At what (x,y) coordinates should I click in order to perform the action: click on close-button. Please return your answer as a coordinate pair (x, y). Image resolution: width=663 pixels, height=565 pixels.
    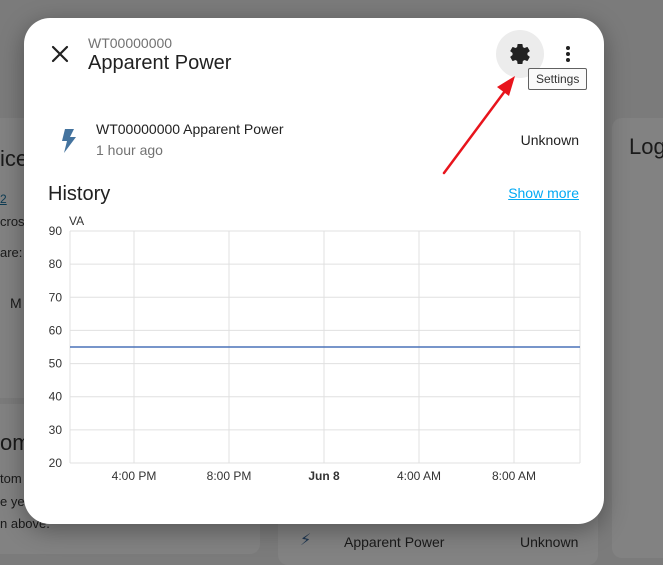
    Looking at the image, I should click on (60, 54).